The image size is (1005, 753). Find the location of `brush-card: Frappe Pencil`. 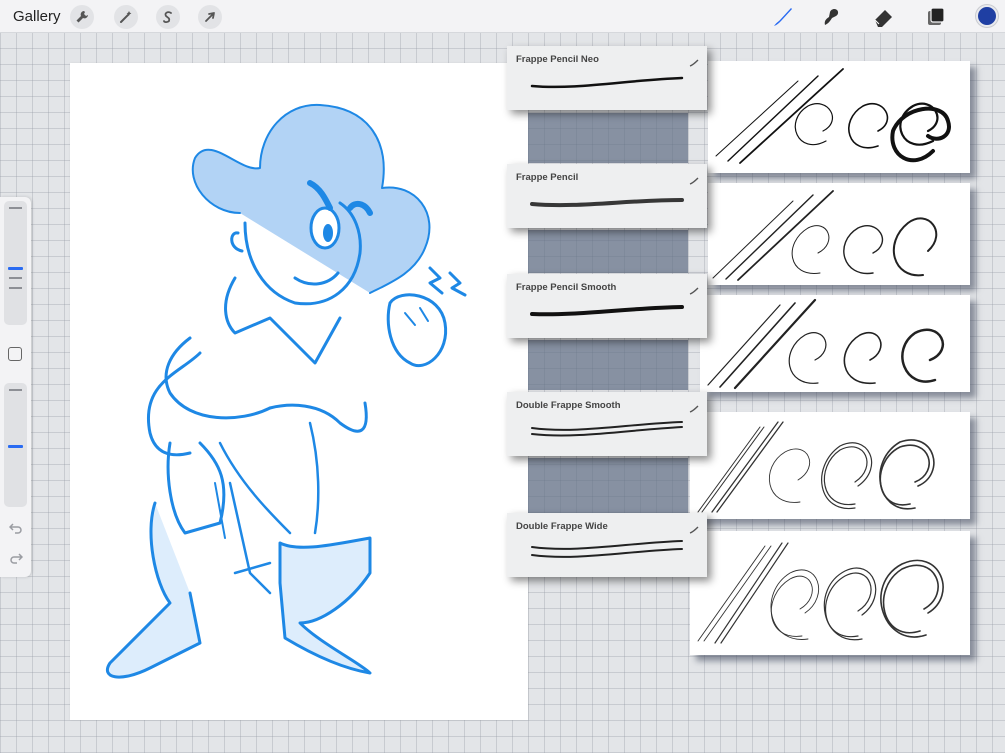

brush-card: Frappe Pencil is located at coordinates (607, 196).